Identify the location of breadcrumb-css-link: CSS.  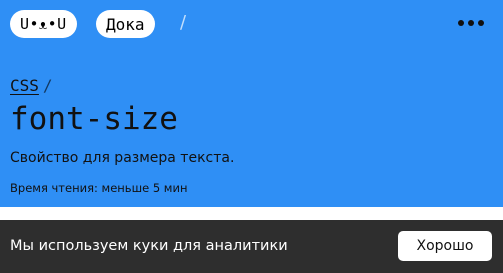
(24, 85).